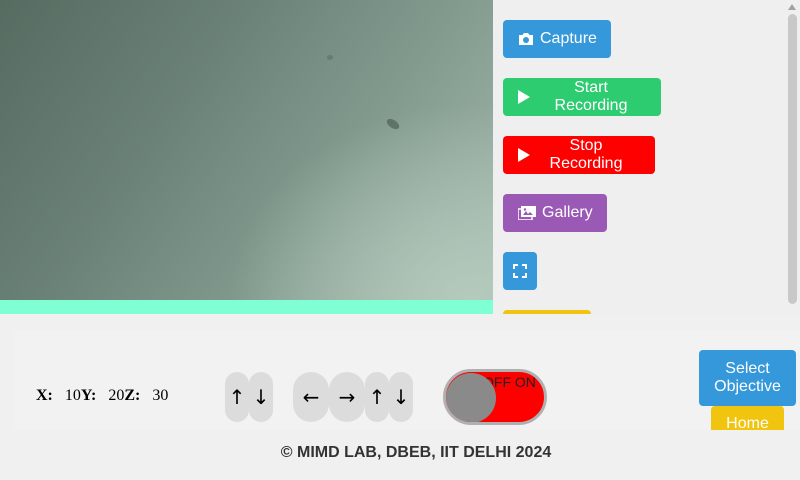  Describe the element at coordinates (246, 307) in the screenshot. I see `preview-status-bar` at that location.